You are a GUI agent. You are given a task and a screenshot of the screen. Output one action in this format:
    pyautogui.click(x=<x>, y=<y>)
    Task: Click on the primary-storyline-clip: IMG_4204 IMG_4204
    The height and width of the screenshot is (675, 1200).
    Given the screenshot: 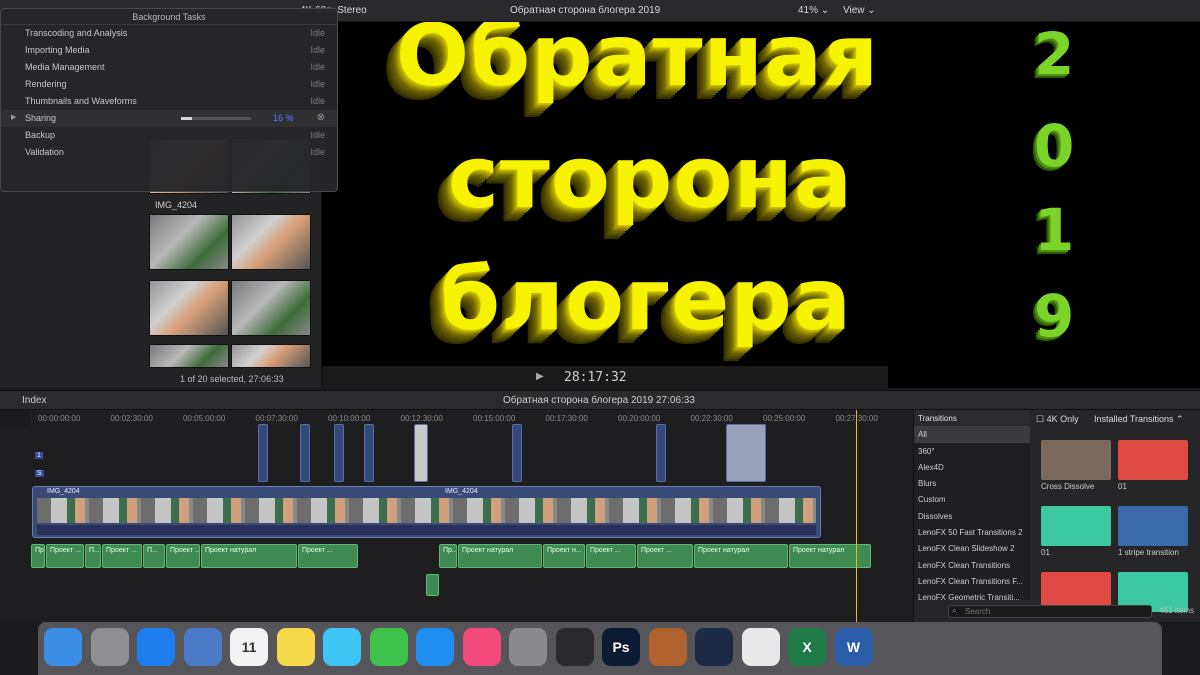 What is the action you would take?
    pyautogui.click(x=426, y=512)
    